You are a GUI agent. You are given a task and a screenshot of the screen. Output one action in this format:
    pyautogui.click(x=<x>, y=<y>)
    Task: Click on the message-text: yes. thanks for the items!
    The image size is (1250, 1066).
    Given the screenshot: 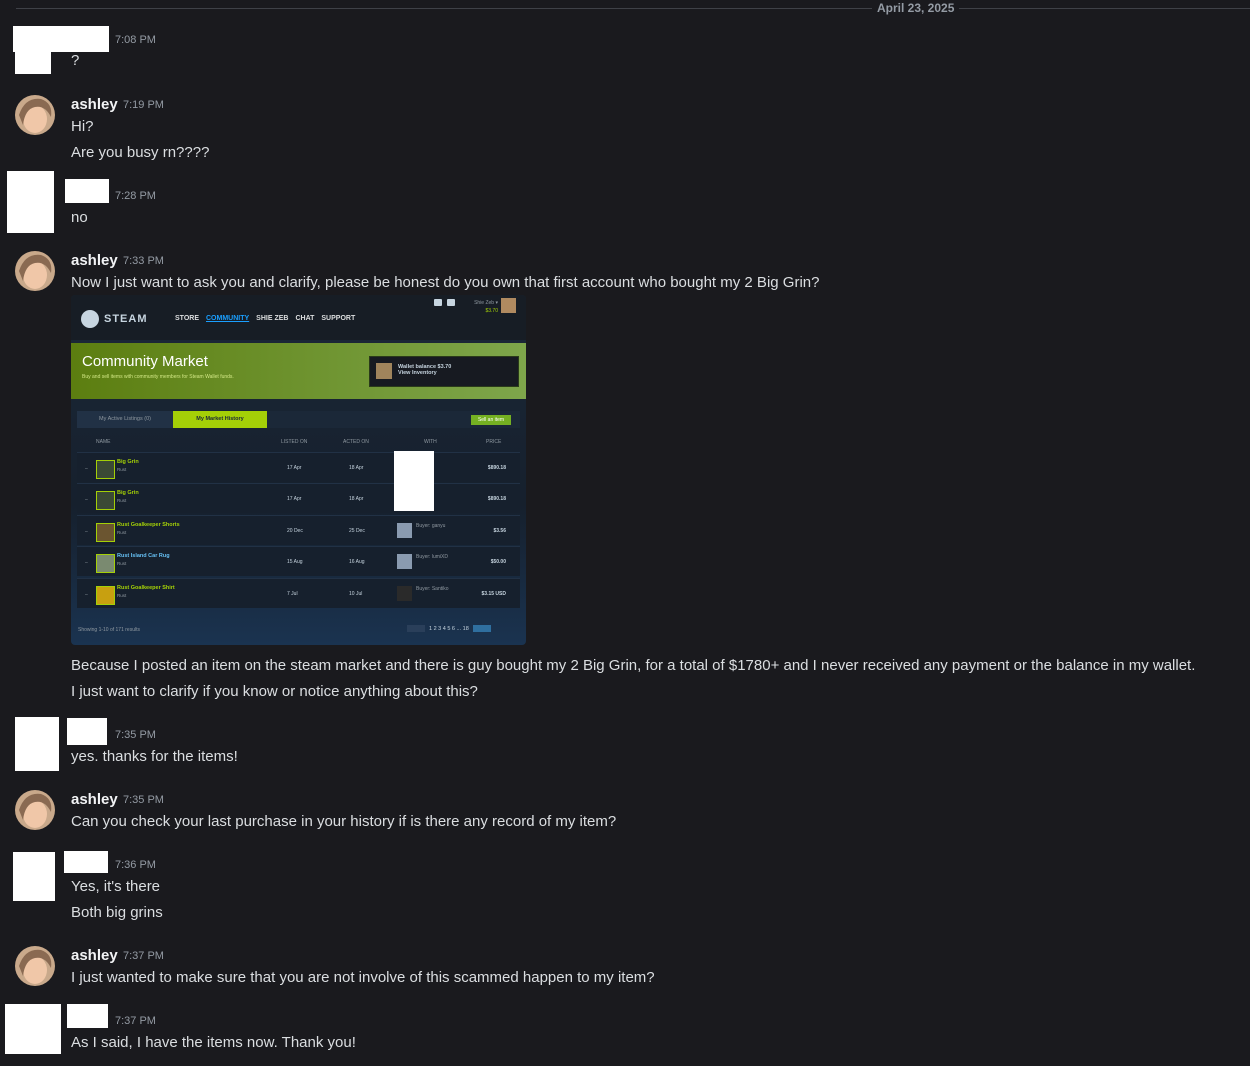 What is the action you would take?
    pyautogui.click(x=154, y=756)
    